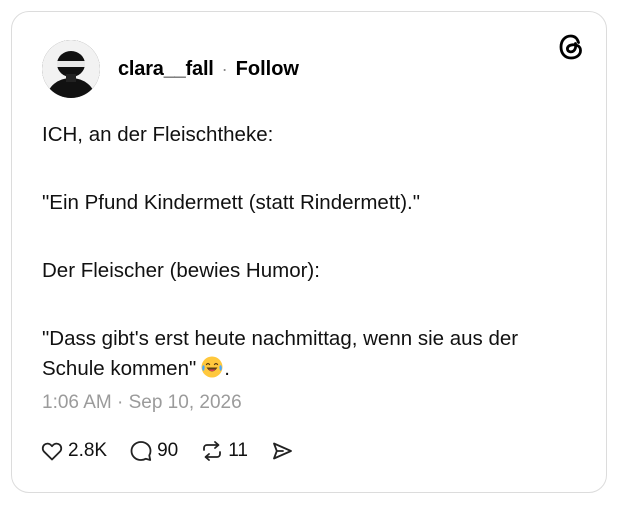  I want to click on send-icon, so click(282, 451).